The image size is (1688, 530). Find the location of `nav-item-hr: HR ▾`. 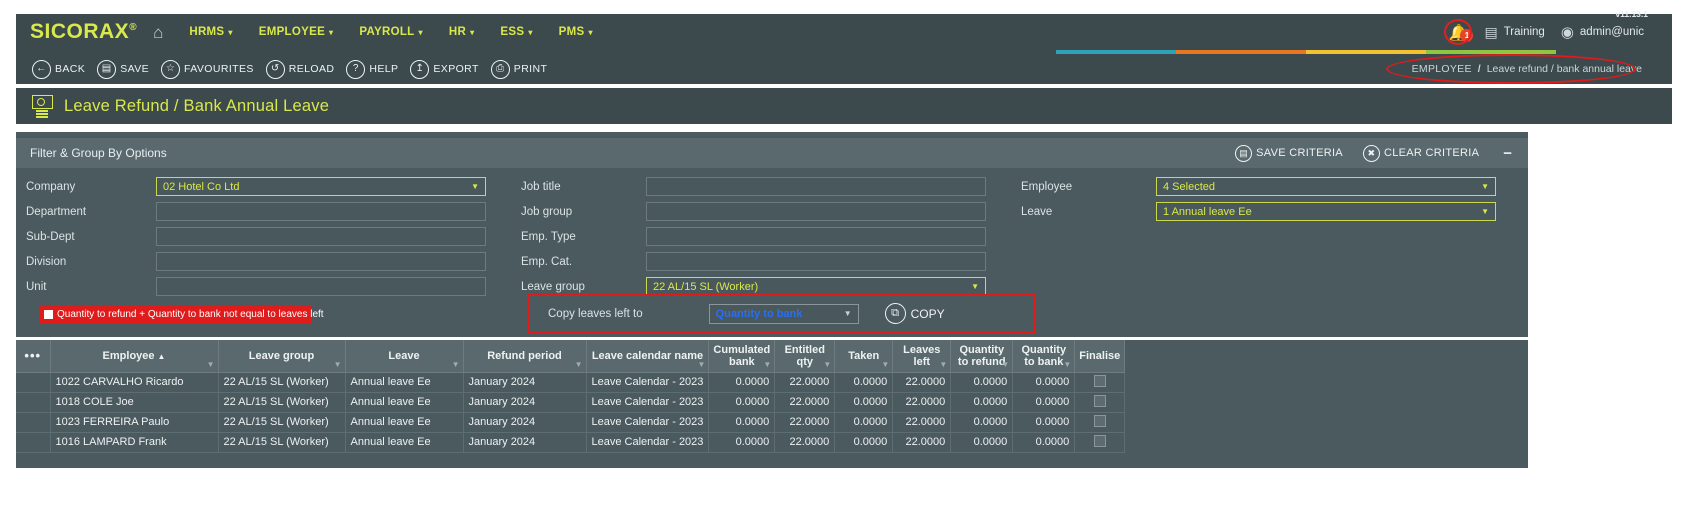

nav-item-hr: HR ▾ is located at coordinates (462, 32).